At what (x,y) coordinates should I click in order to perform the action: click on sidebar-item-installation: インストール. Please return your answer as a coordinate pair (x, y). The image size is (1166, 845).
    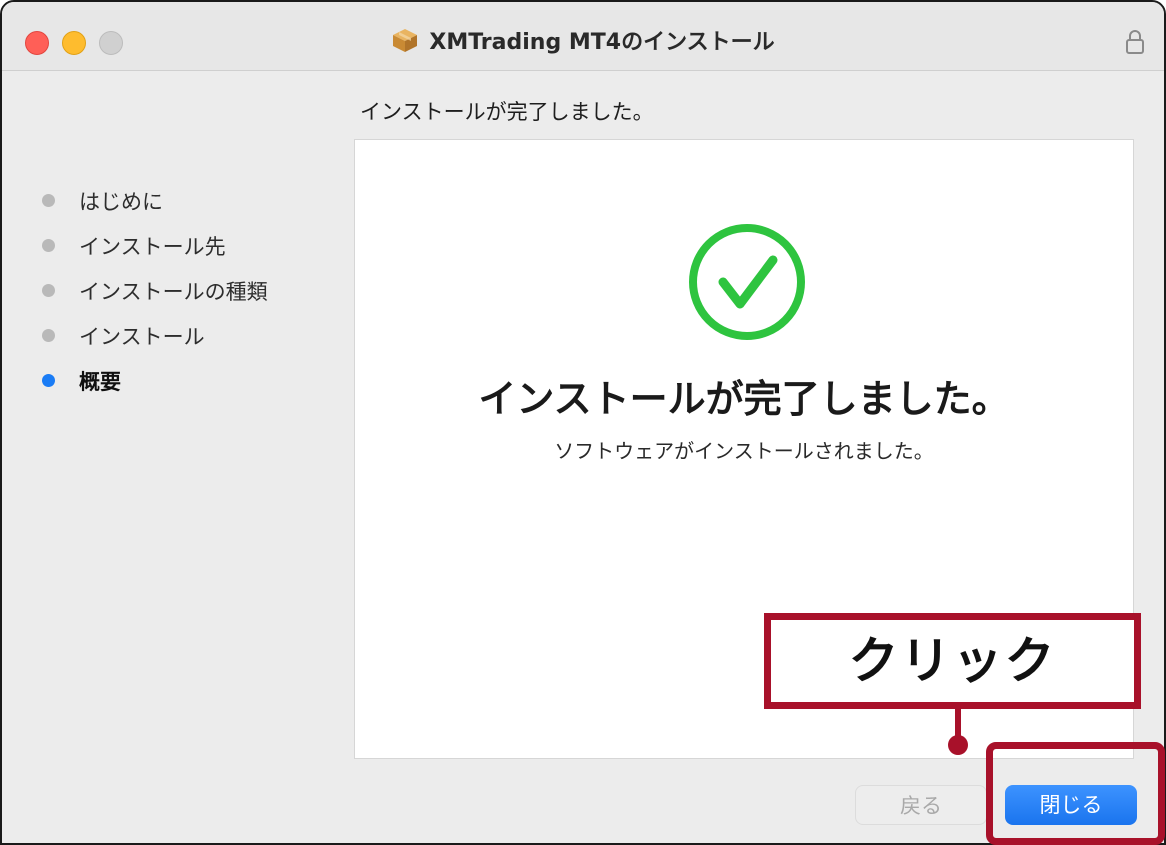
    Looking at the image, I should click on (155, 335).